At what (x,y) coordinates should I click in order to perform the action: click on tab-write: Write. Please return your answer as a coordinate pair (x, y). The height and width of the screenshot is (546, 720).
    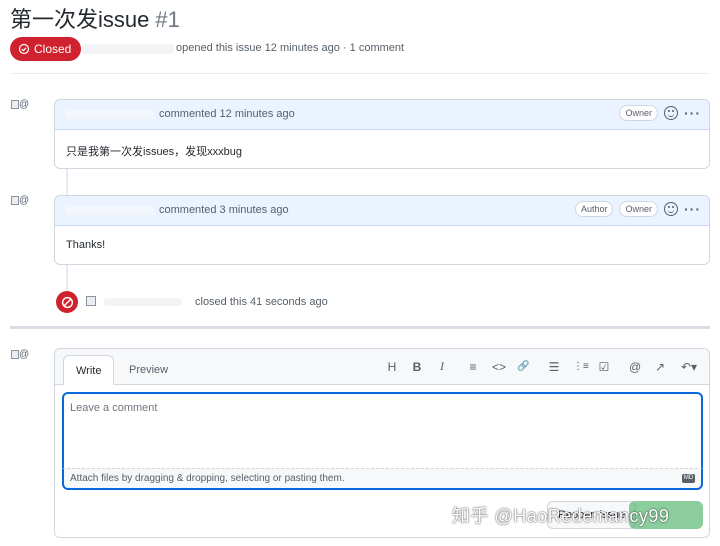
    Looking at the image, I should click on (89, 370).